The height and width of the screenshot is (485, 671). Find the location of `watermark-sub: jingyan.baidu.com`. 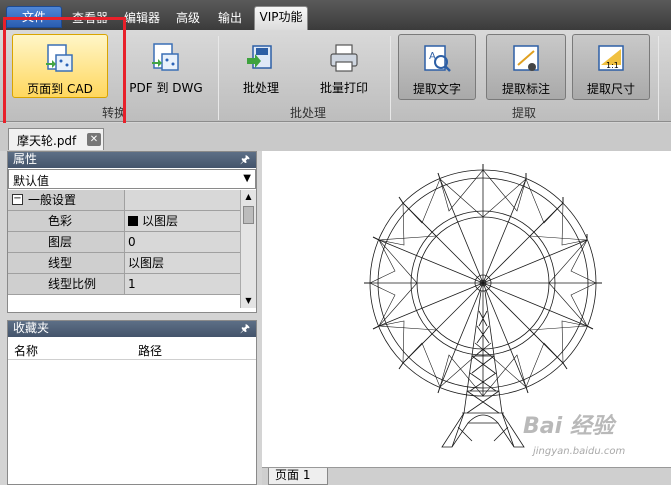

watermark-sub: jingyan.baidu.com is located at coordinates (579, 451).